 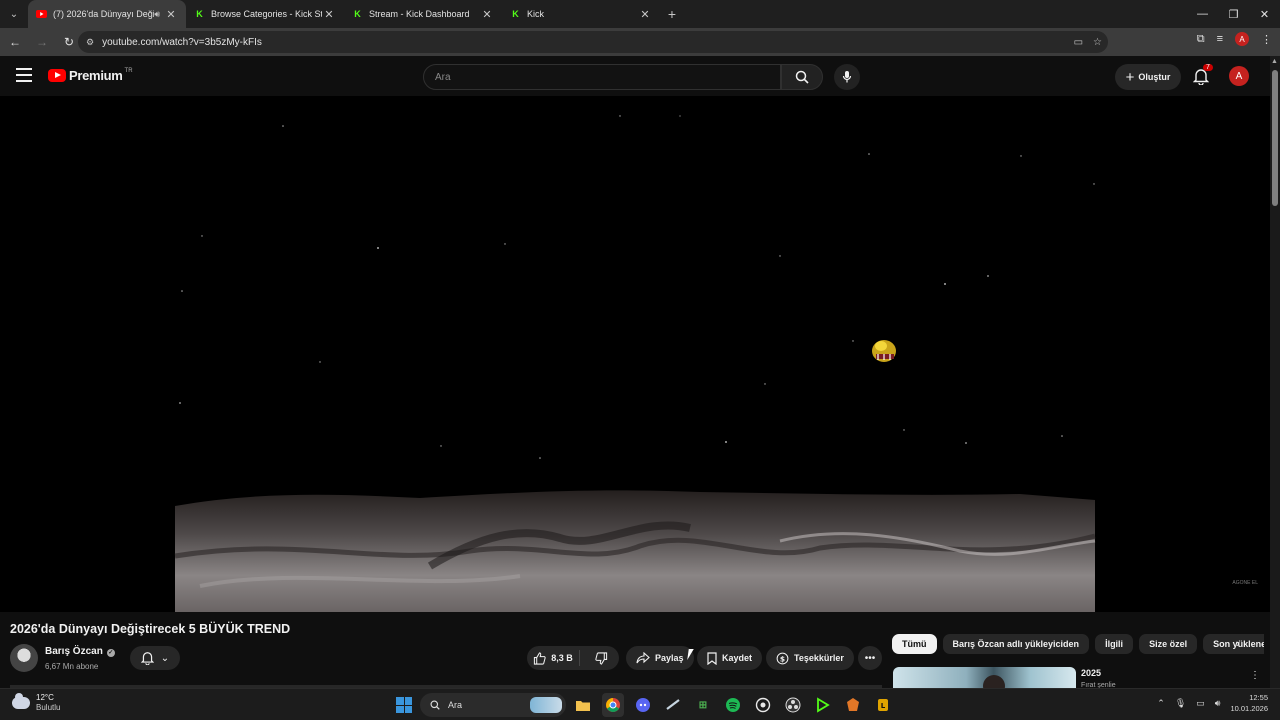 I want to click on notifications-button: 7, so click(x=1202, y=75).